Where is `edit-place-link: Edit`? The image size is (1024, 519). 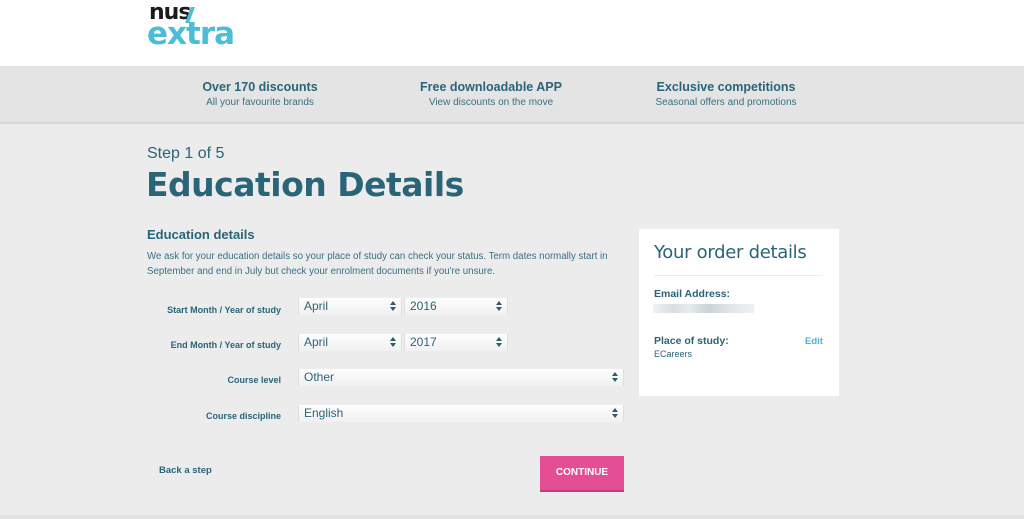 edit-place-link: Edit is located at coordinates (814, 341).